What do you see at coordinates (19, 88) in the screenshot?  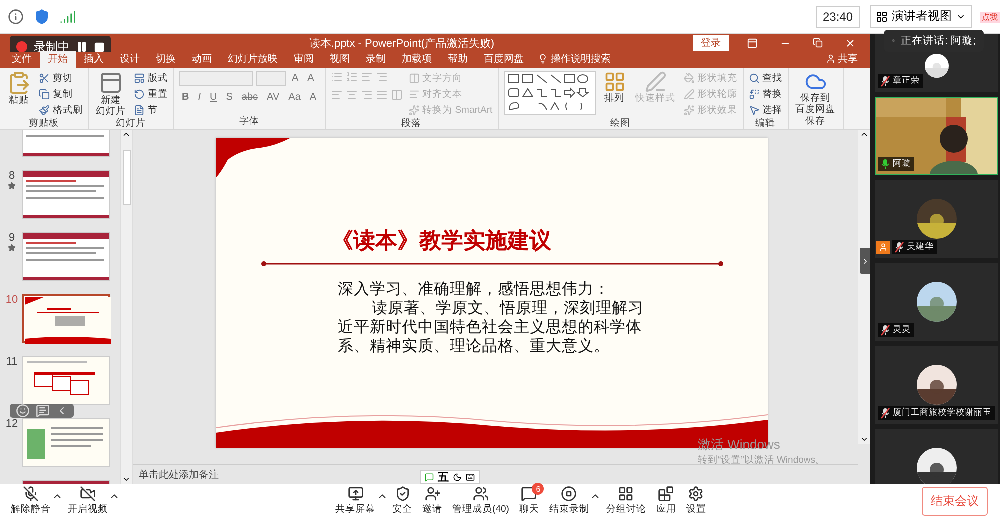 I see `ribbon-button: 粘贴` at bounding box center [19, 88].